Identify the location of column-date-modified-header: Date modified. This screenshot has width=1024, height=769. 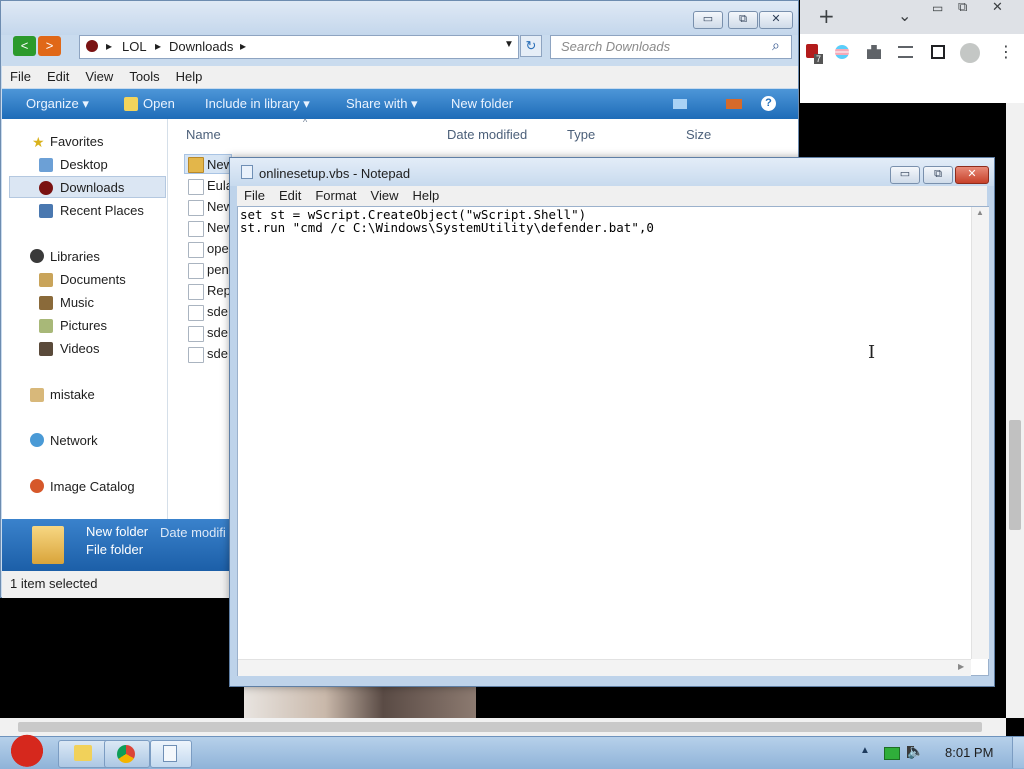
(487, 134).